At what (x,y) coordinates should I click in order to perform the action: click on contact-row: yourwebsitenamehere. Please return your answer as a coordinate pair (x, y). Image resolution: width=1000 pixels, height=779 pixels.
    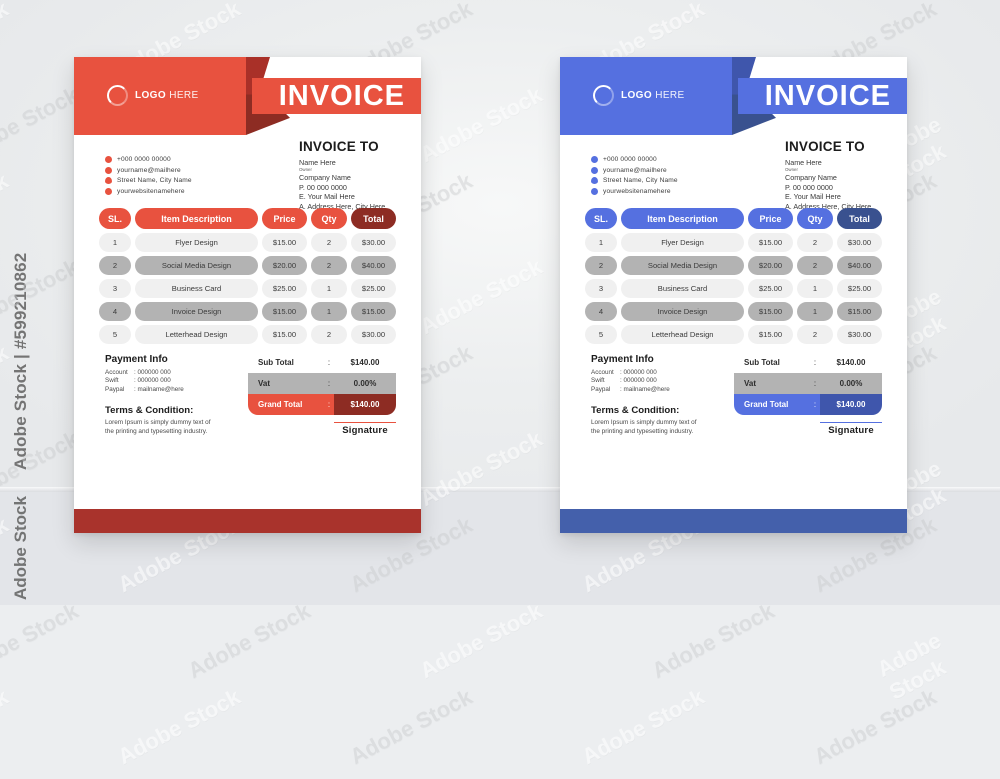
    Looking at the image, I should click on (634, 191).